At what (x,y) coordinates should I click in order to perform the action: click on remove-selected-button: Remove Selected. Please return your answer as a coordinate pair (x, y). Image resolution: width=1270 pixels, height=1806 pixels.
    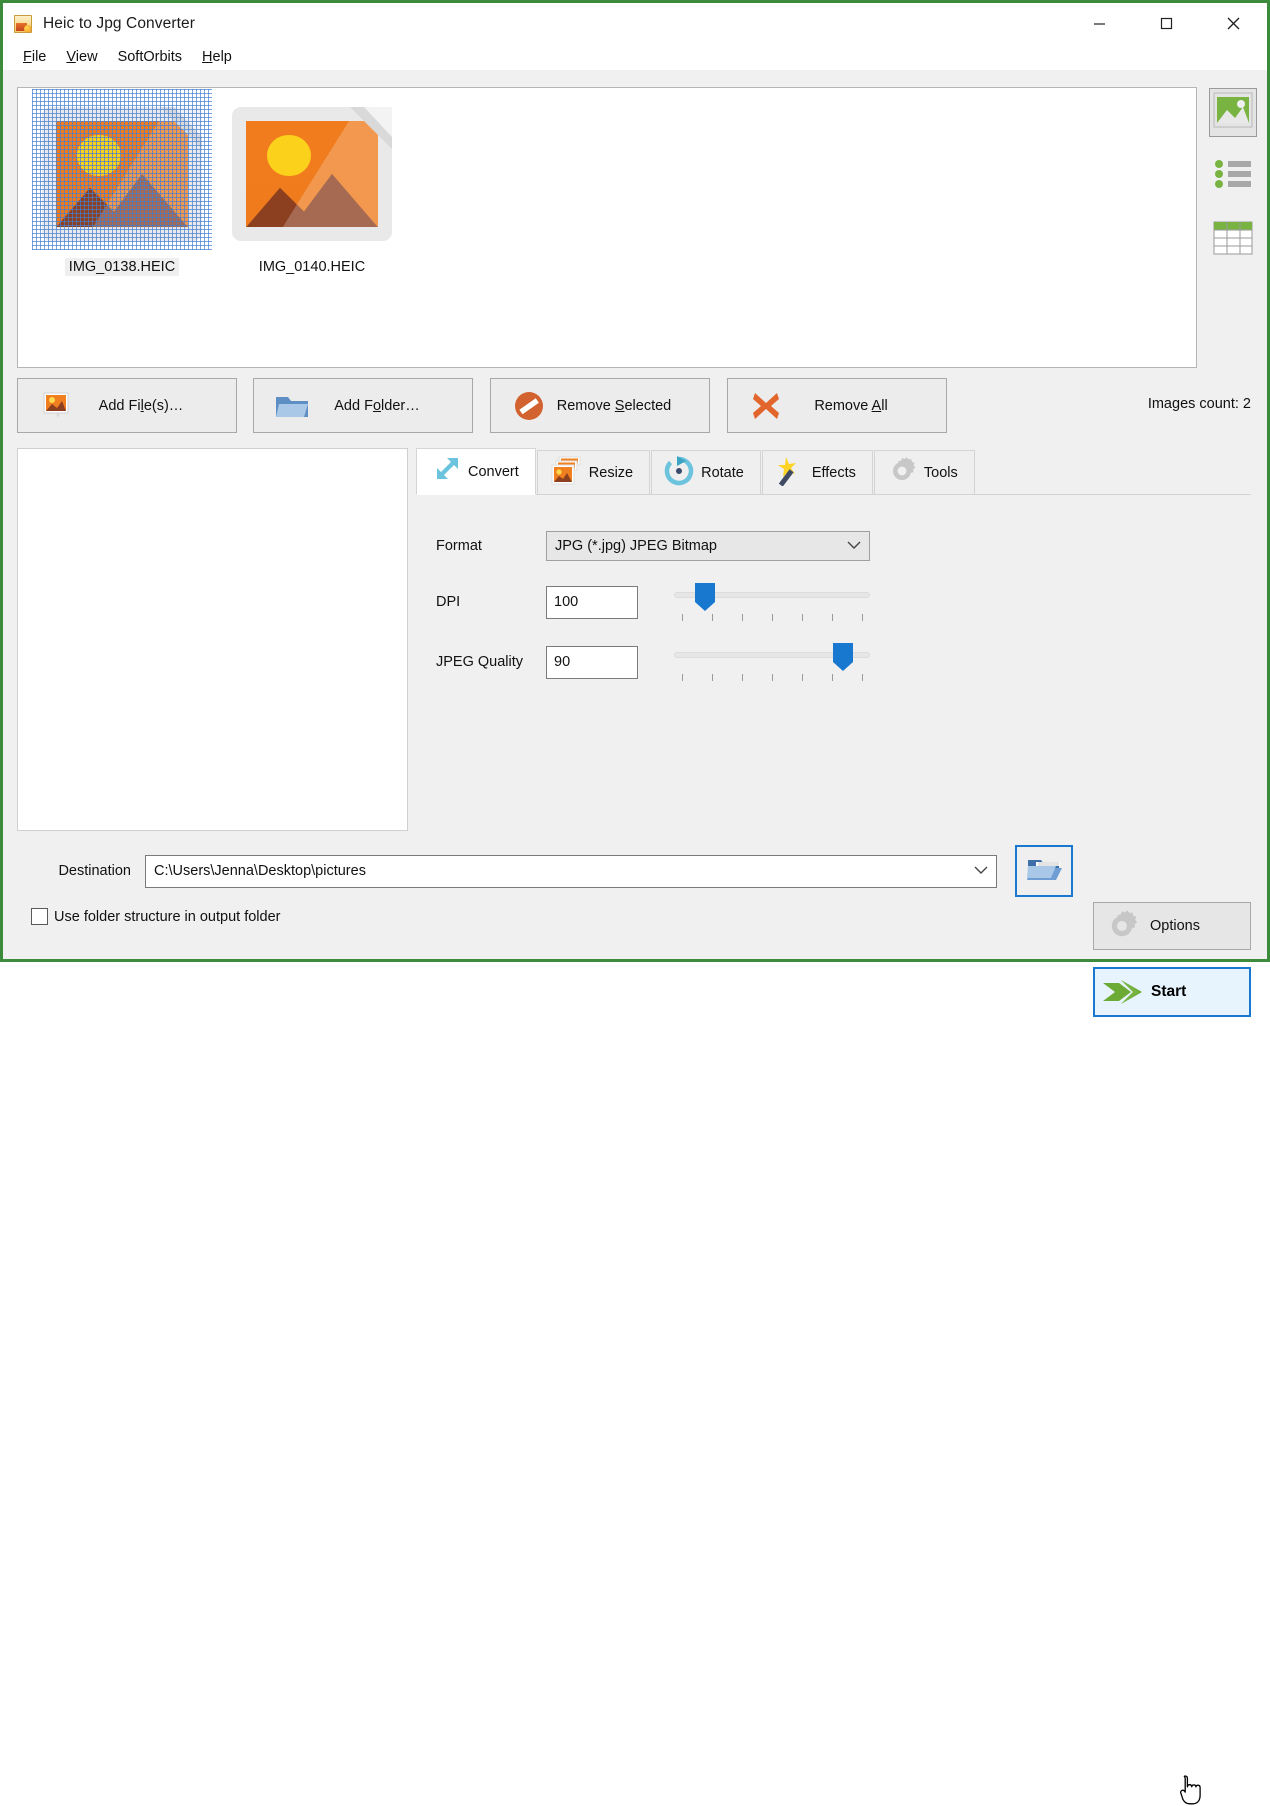
    Looking at the image, I should click on (600, 405).